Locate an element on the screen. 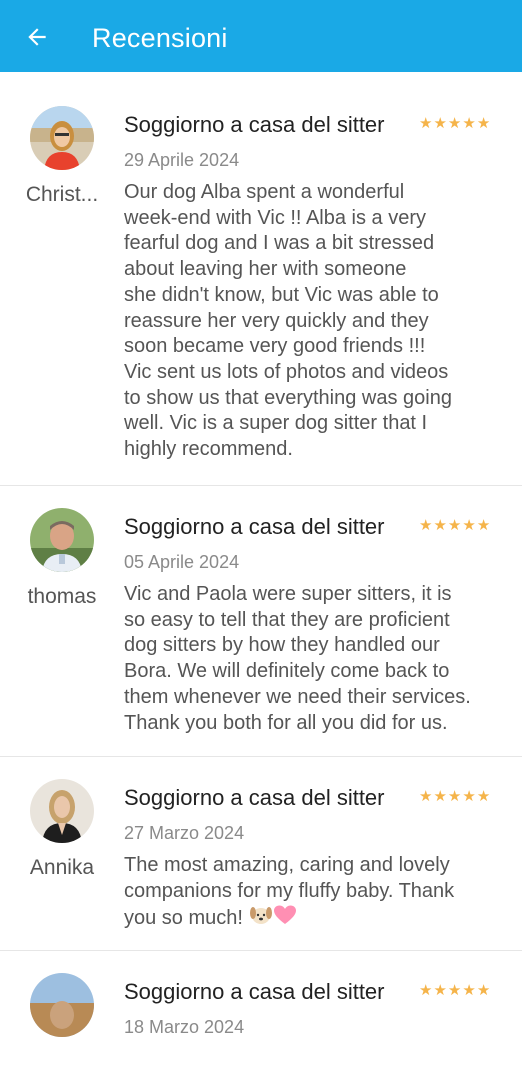 This screenshot has height=1071, width=522. review-line: so easy to tell that they are proficient is located at coordinates (287, 619).